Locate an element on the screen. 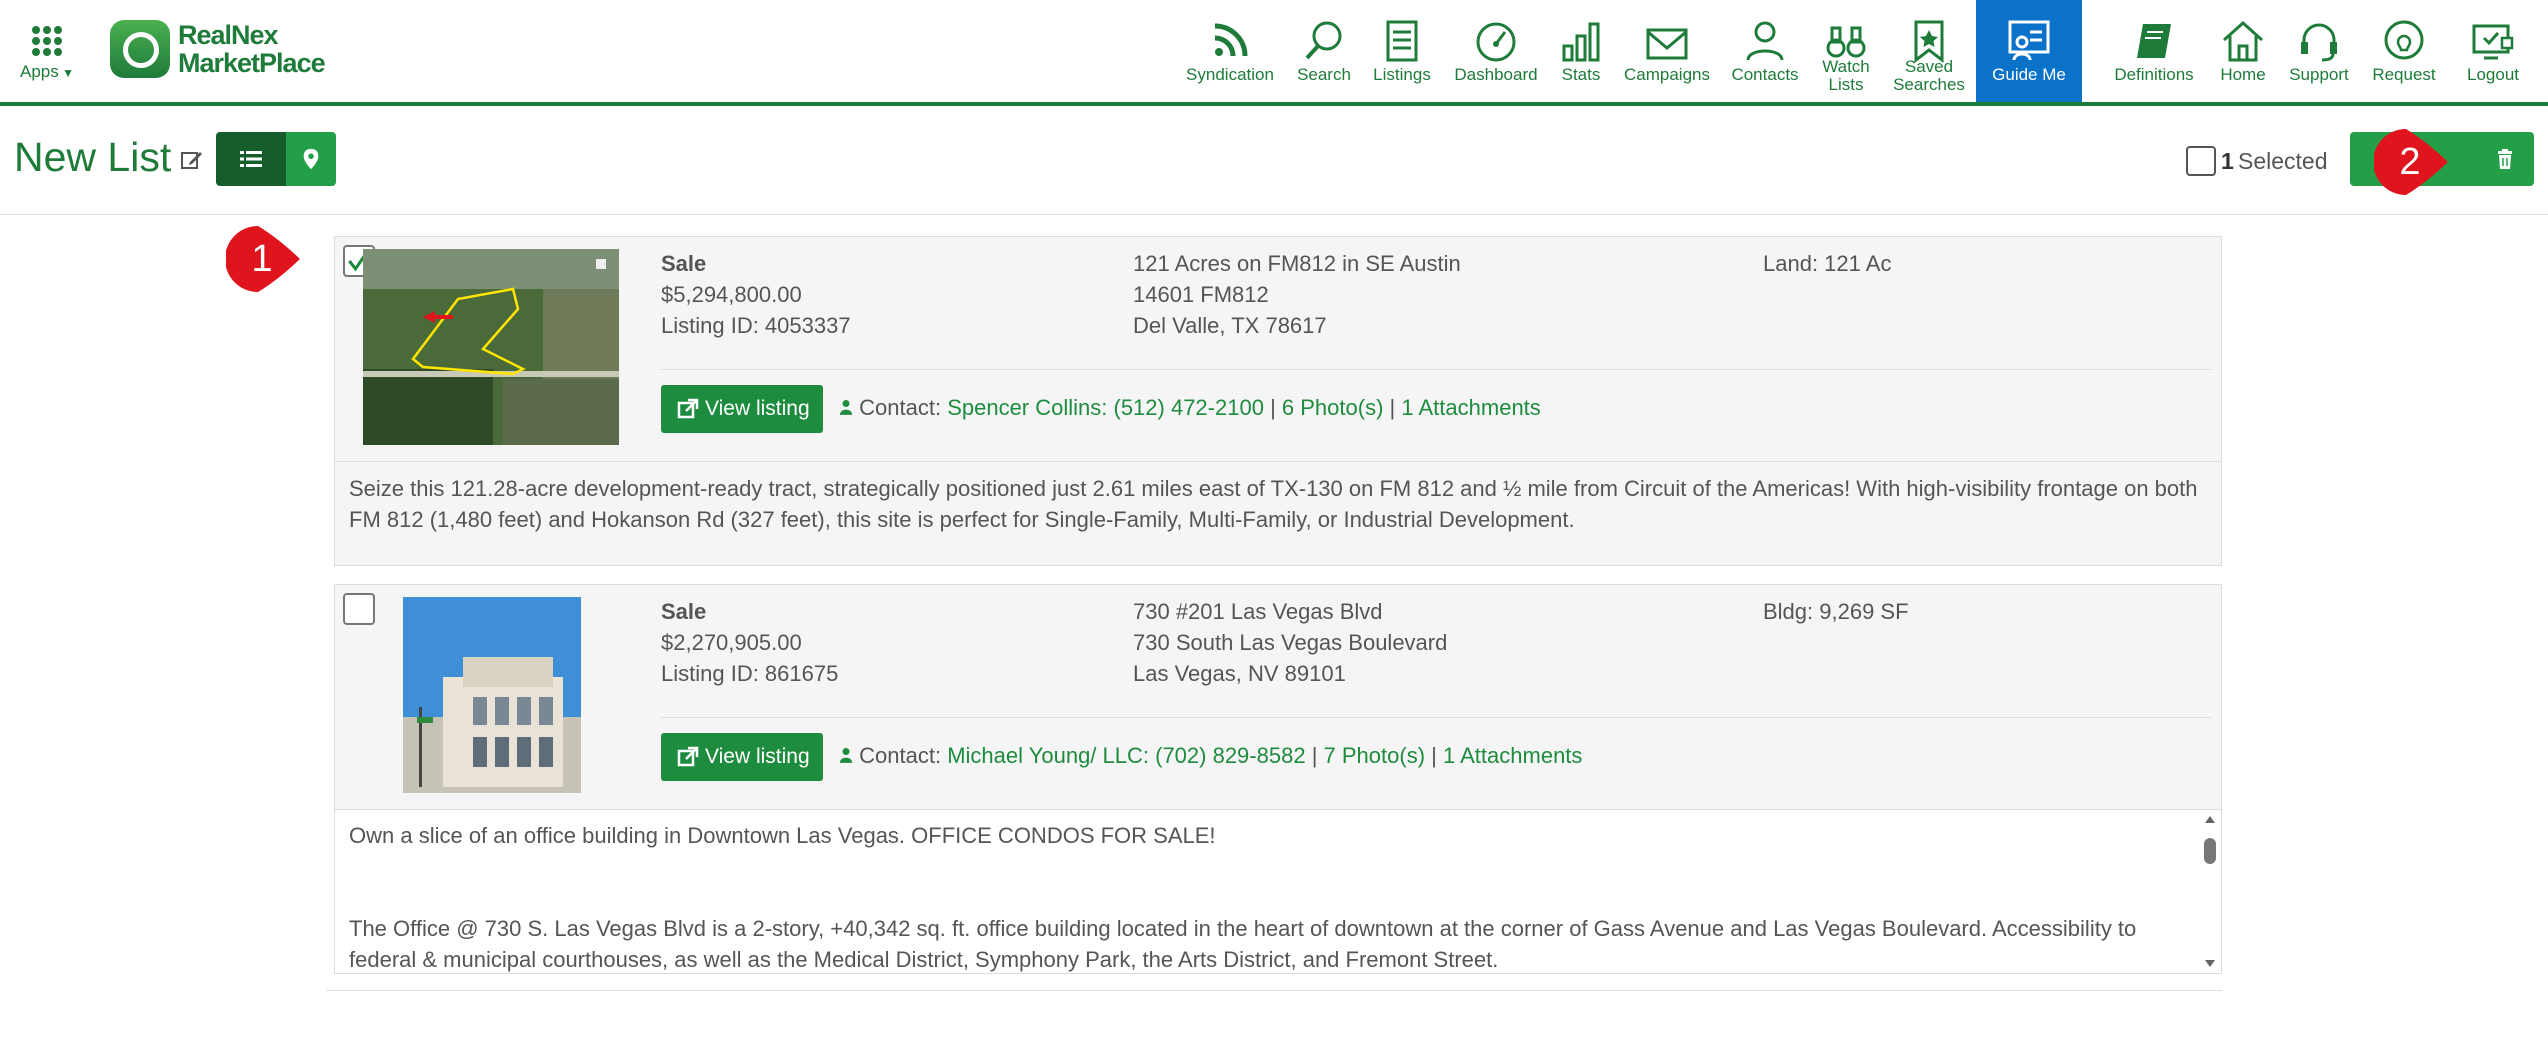 The image size is (2548, 1044). nav-label-line2: Searches is located at coordinates (1929, 84).